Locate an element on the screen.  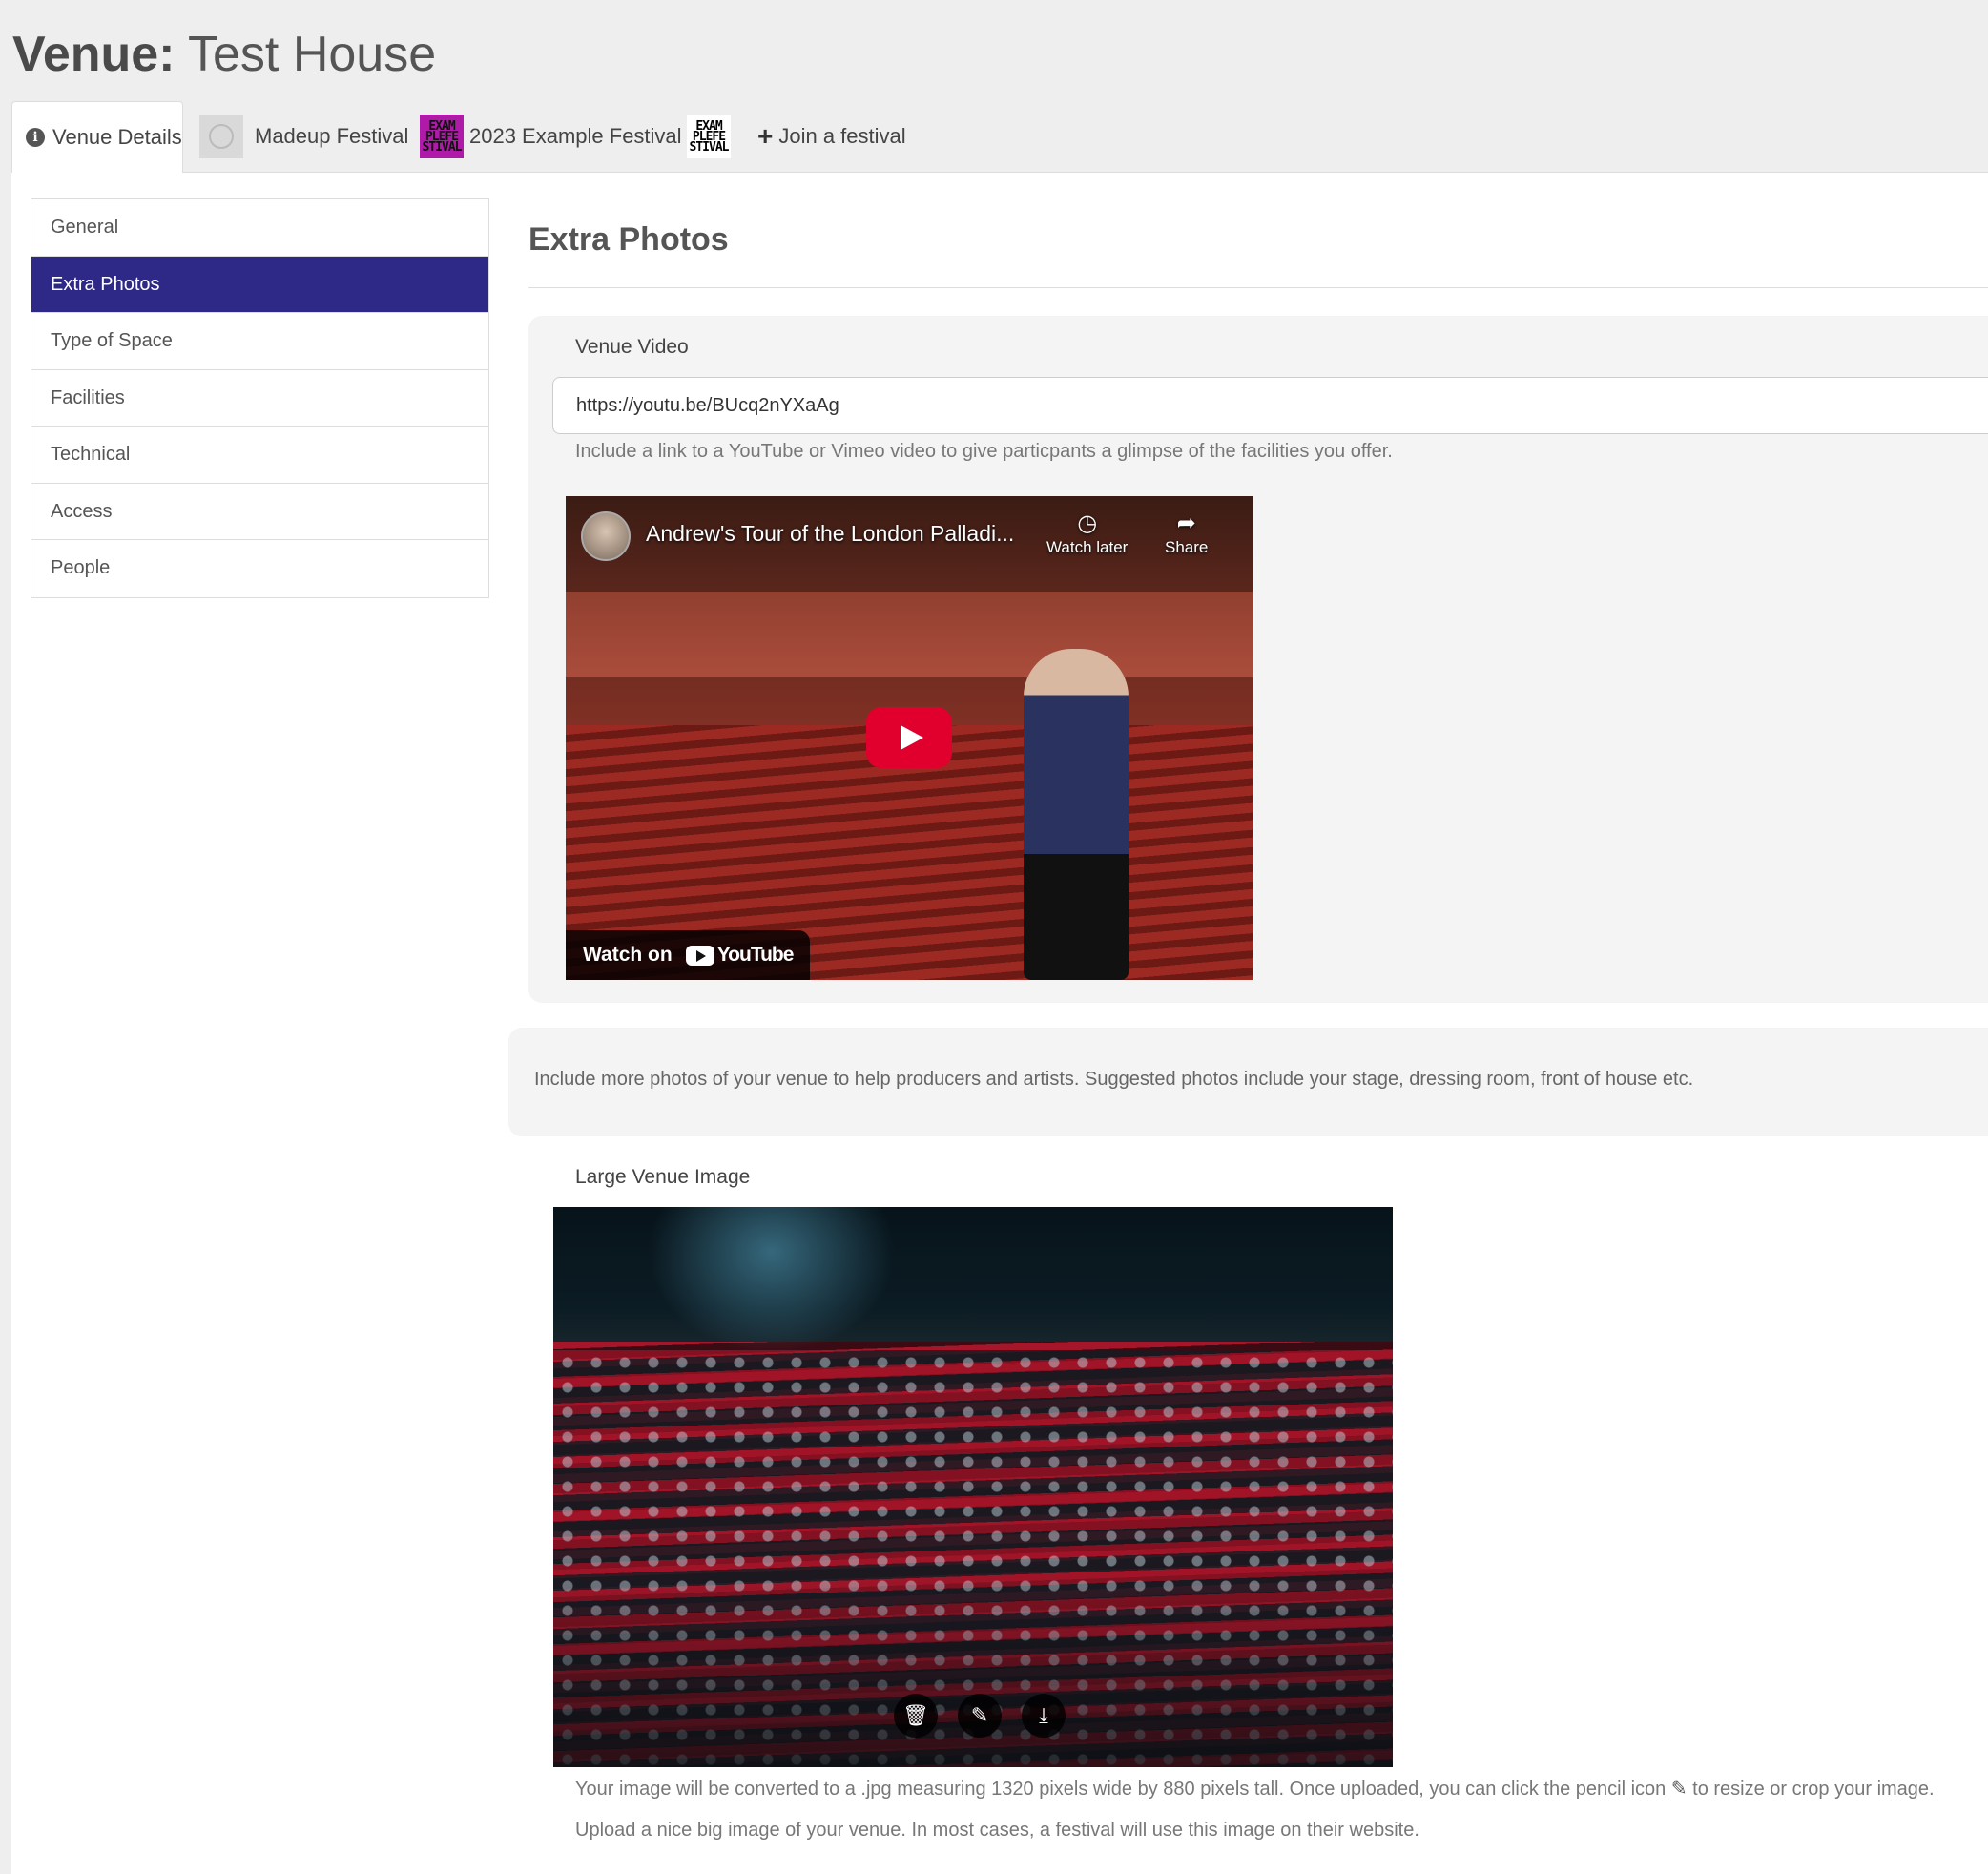
tab-2023-example-festival: EXAM PLEFE STIVAL 2023 Example Festival is located at coordinates (551, 136).